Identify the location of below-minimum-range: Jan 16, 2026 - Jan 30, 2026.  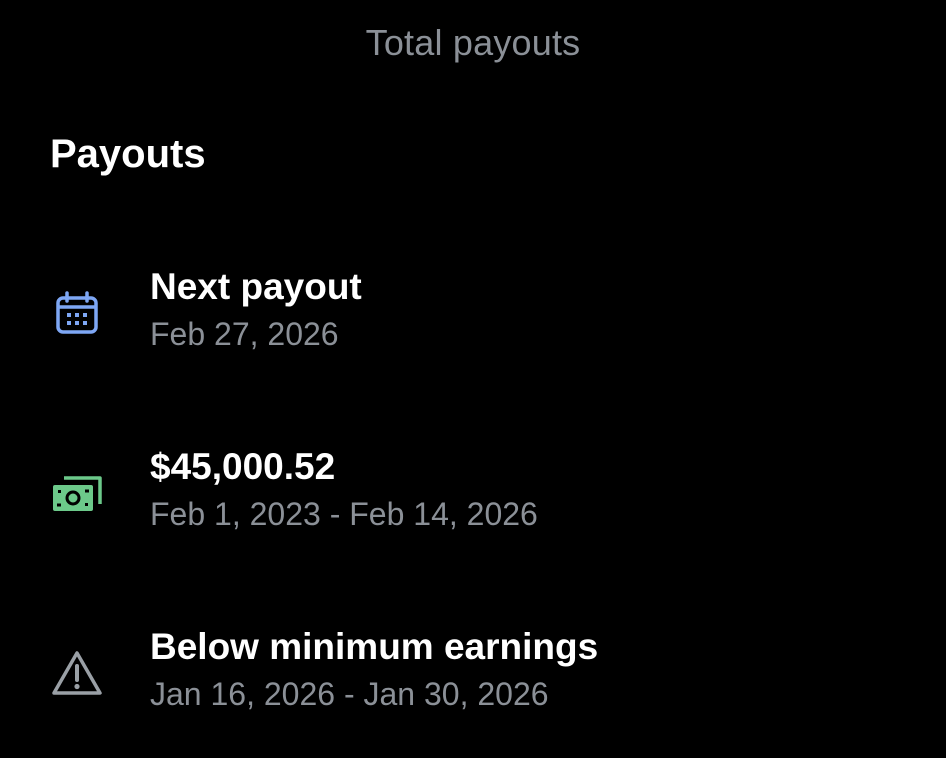
(349, 694).